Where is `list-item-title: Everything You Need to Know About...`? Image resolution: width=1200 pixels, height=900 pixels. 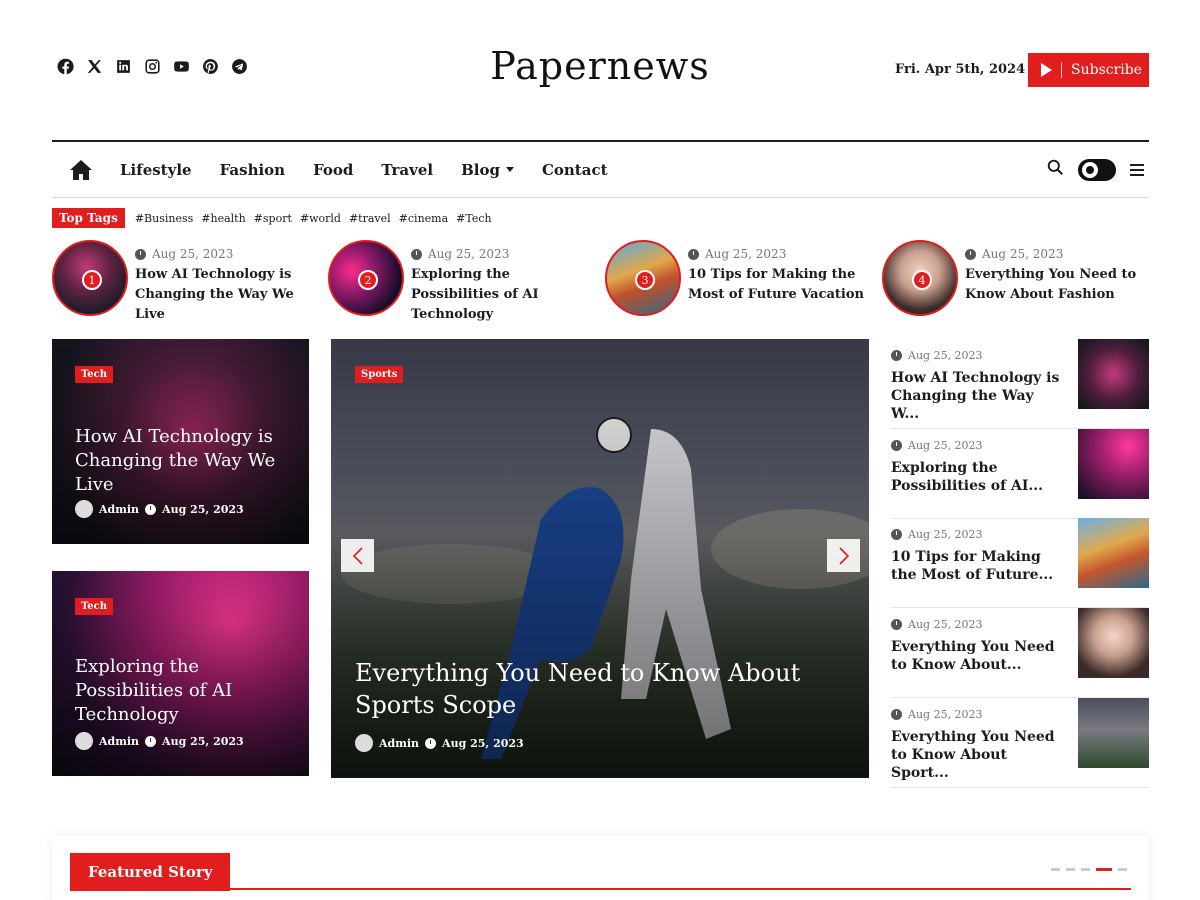
list-item-title: Everything You Need to Know About... is located at coordinates (978, 656).